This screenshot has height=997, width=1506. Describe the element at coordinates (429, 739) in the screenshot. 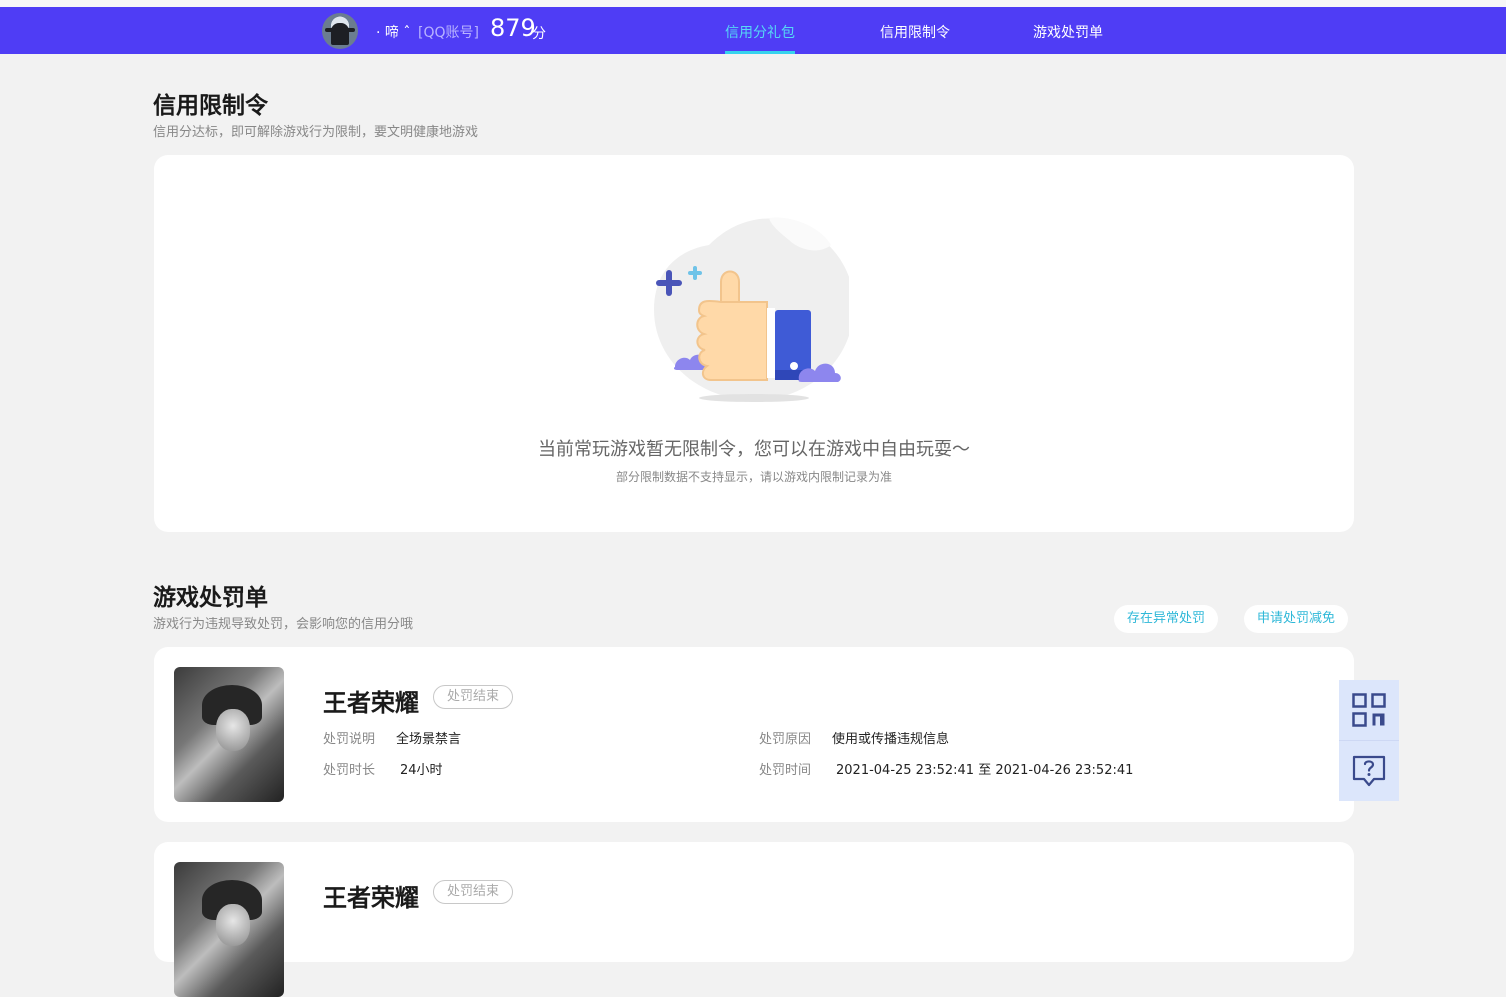

I see `penalty-desc-value: 全场景禁言` at that location.